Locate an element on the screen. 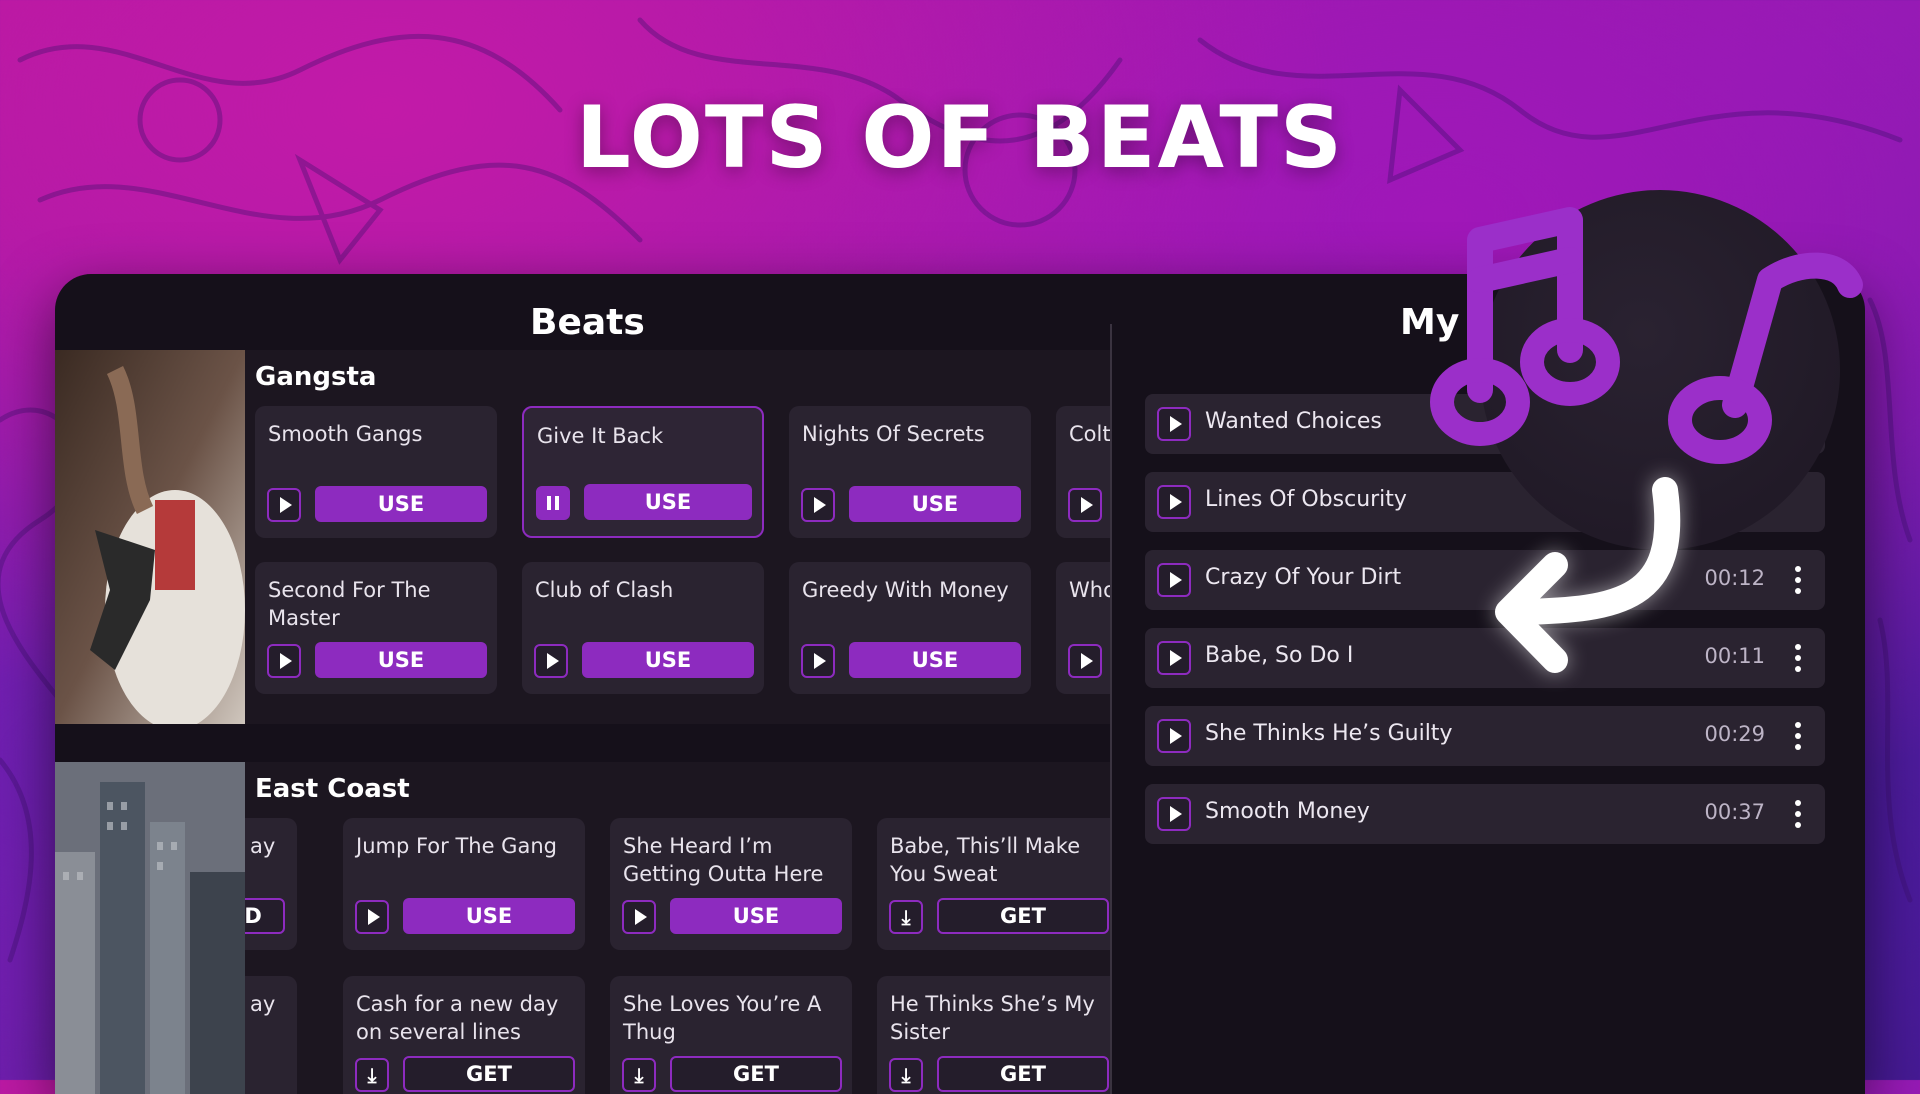  beat-card: Nights Of Secrets USE is located at coordinates (910, 472).